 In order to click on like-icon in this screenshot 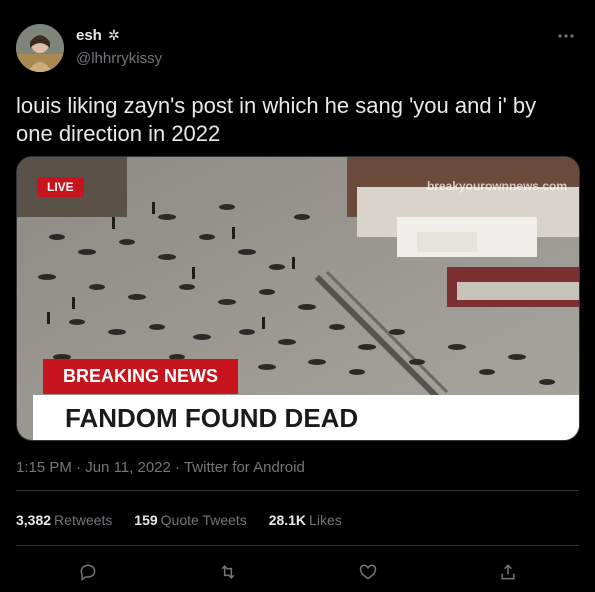, I will do `click(368, 572)`.